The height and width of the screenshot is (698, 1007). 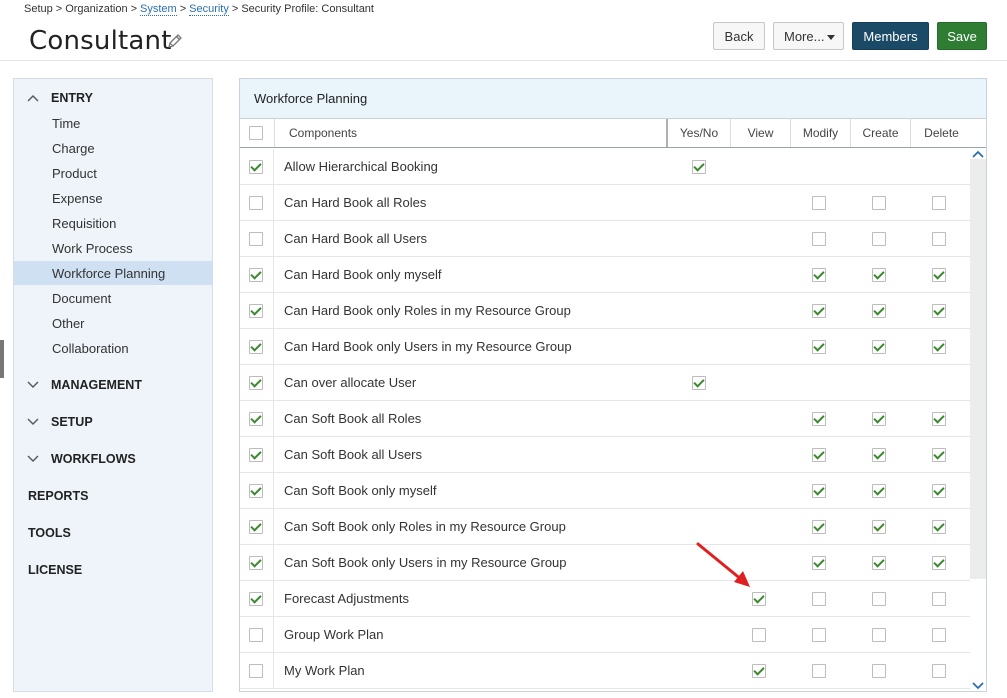 What do you see at coordinates (113, 273) in the screenshot?
I see `sidebar-item-workforce-planning: Workforce Planning` at bounding box center [113, 273].